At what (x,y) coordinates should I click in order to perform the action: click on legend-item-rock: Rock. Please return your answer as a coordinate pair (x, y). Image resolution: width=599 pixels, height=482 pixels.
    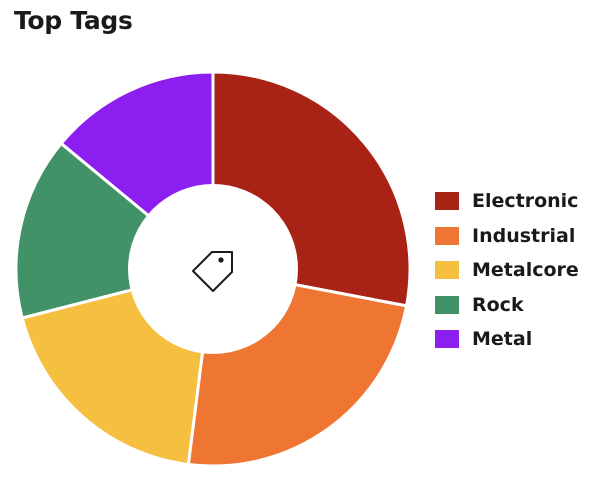
    Looking at the image, I should click on (507, 305).